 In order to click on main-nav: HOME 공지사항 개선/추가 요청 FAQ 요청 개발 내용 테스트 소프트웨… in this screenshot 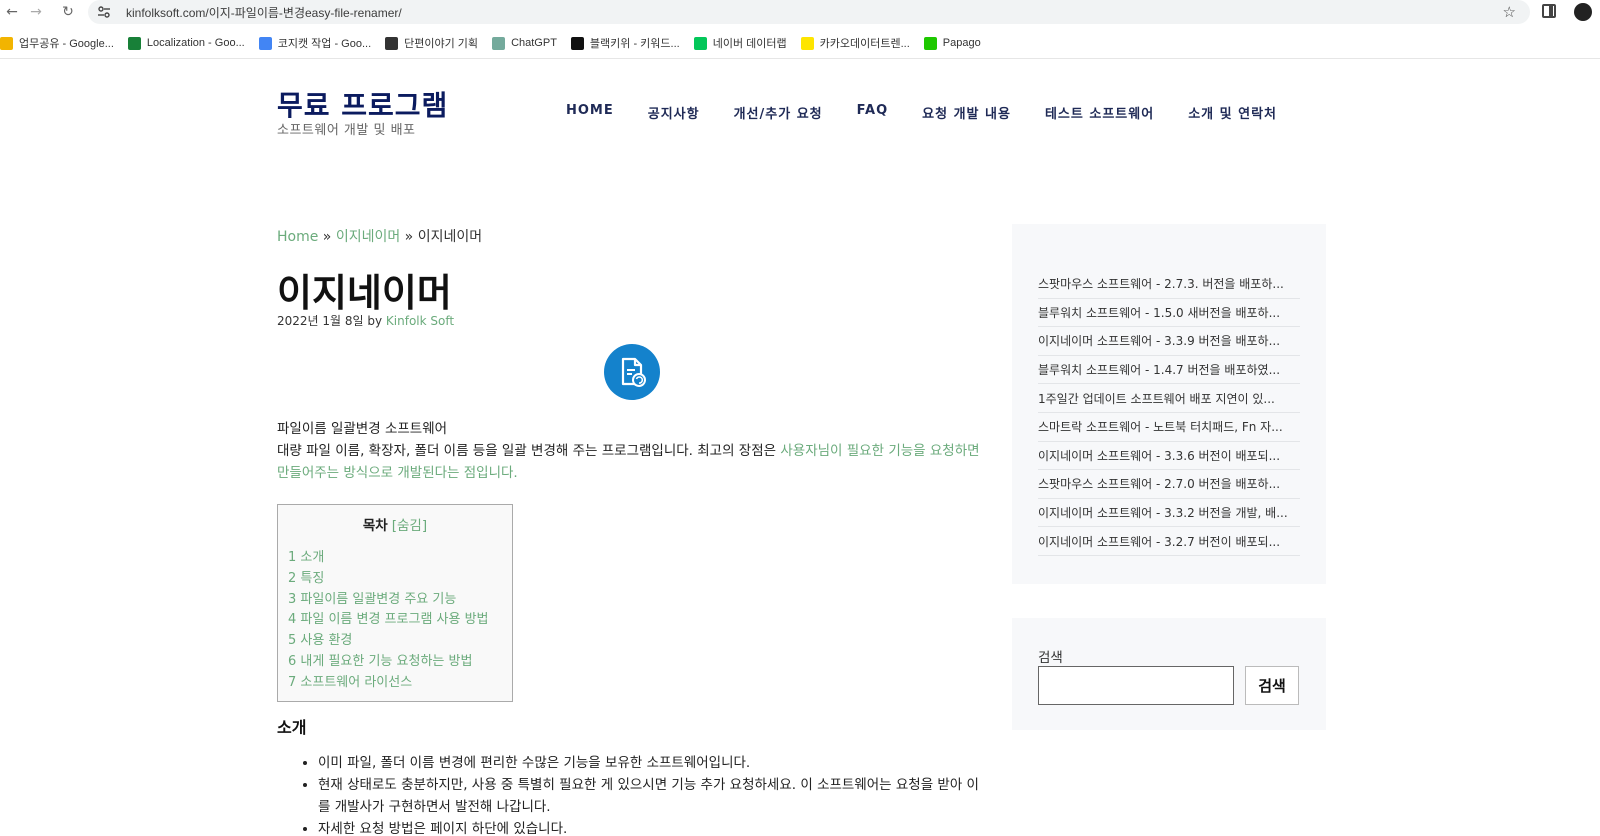, I will do `click(921, 112)`.